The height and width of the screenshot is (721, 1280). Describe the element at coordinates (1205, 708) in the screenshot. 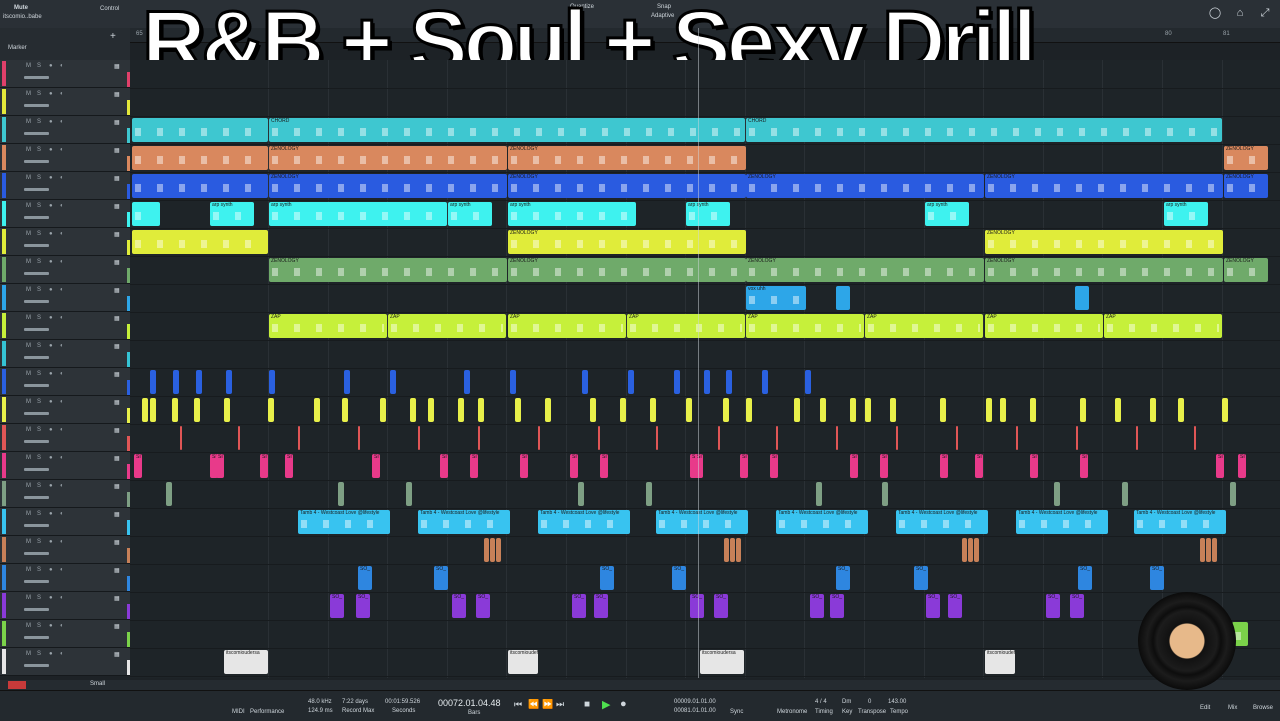

I see `edit-button: Edit` at that location.